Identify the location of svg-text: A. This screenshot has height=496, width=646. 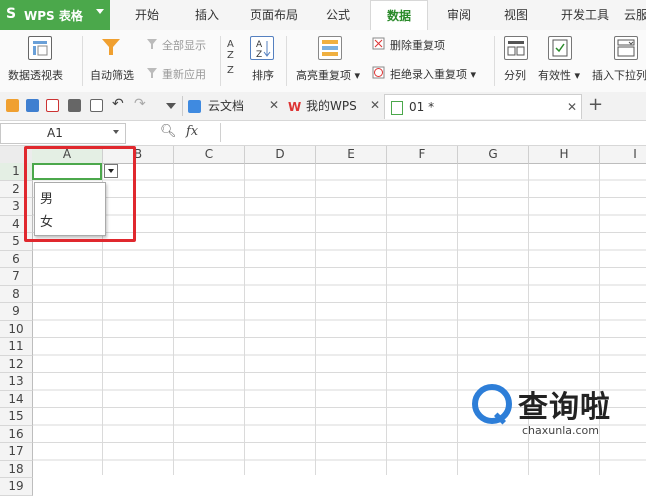
(259, 45).